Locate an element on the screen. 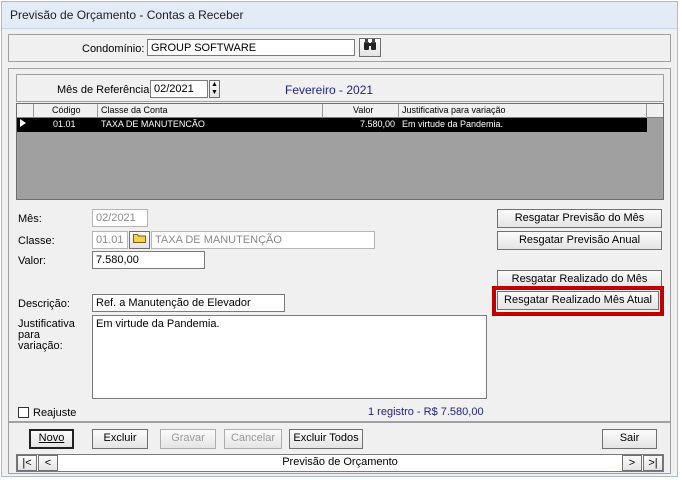 The width and height of the screenshot is (682, 480). spin-up-icon: ▲ is located at coordinates (214, 85).